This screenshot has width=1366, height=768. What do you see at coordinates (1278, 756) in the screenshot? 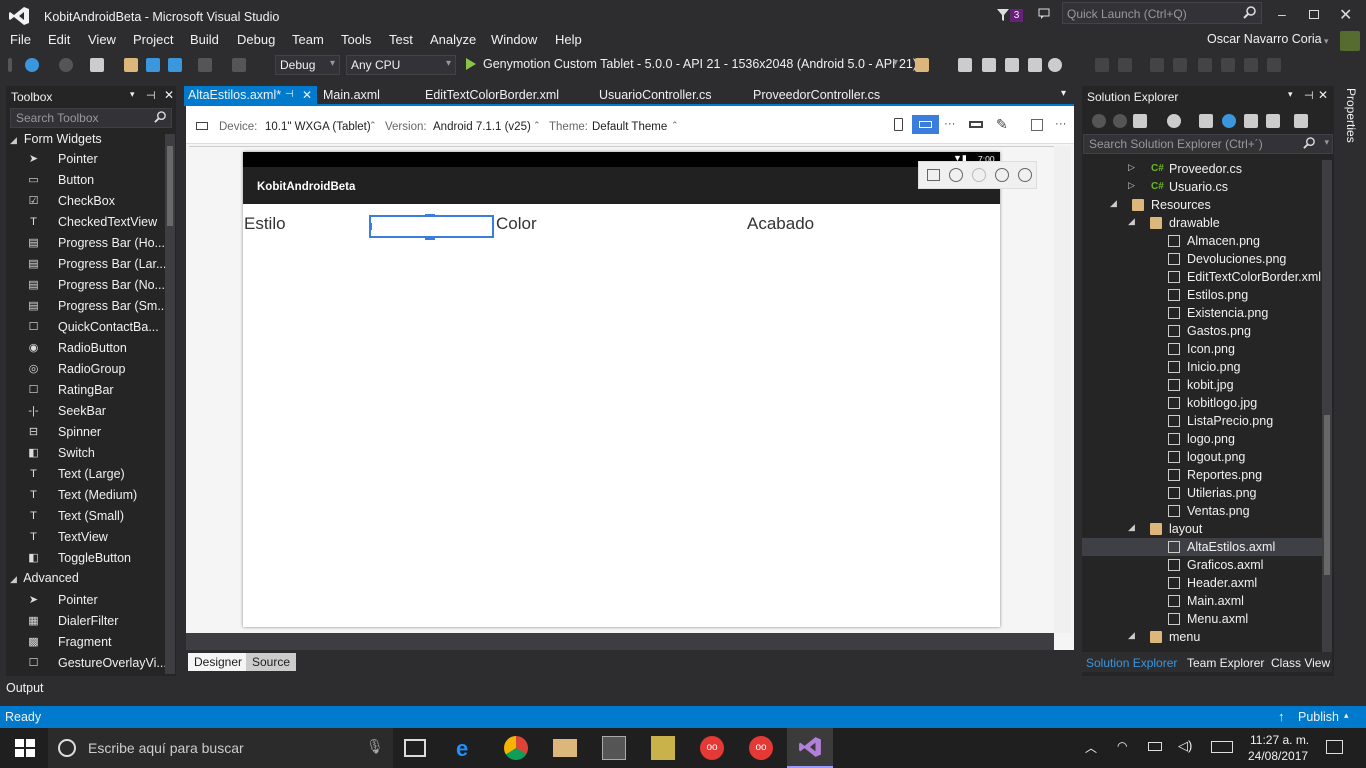
I see `clock-date: 24/08/2017` at bounding box center [1278, 756].